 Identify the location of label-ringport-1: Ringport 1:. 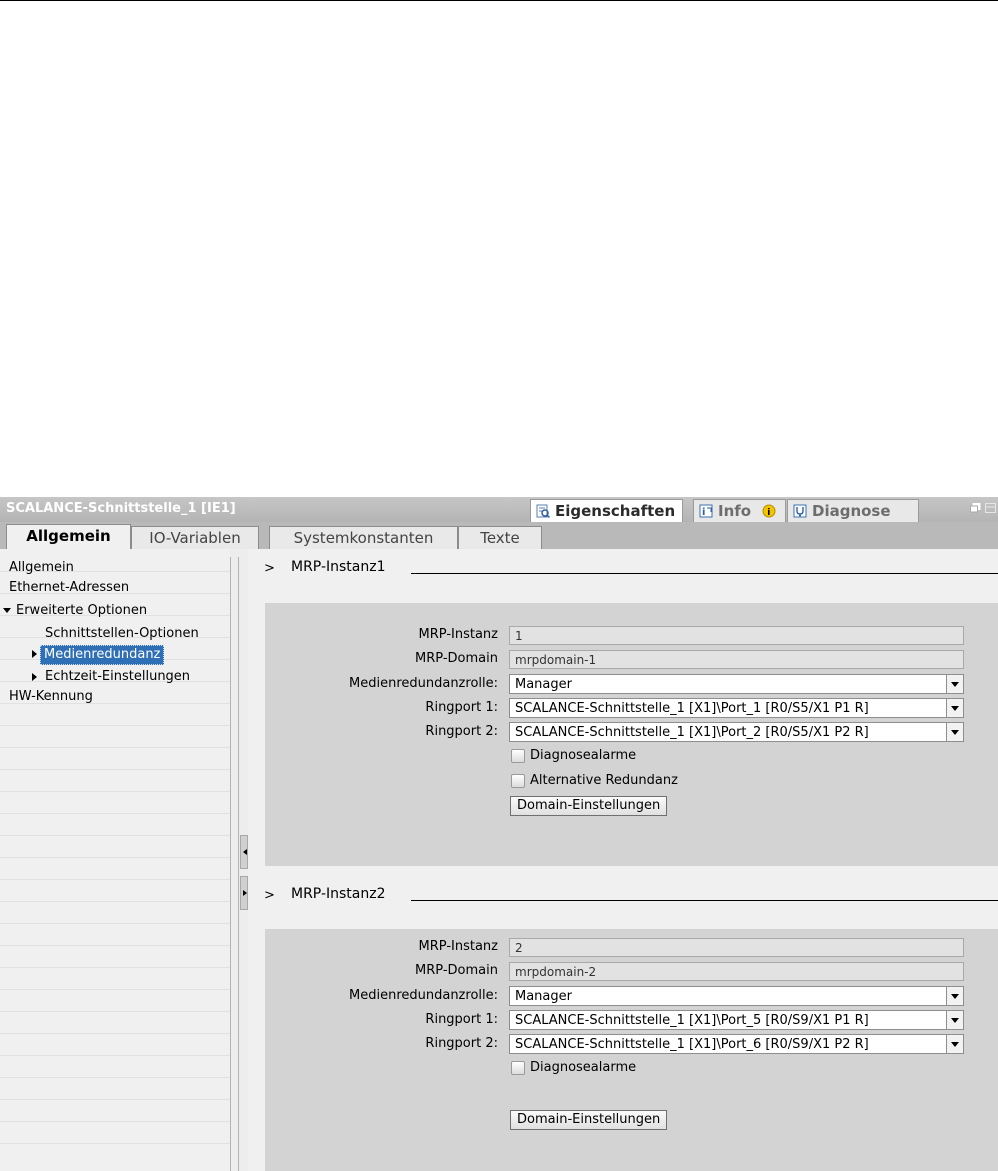
(461, 707).